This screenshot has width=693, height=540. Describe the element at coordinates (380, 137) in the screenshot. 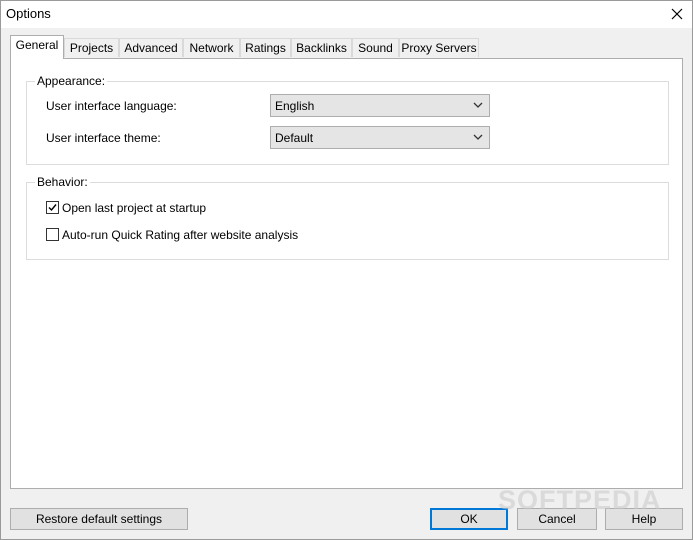

I see `theme-select: Default` at that location.